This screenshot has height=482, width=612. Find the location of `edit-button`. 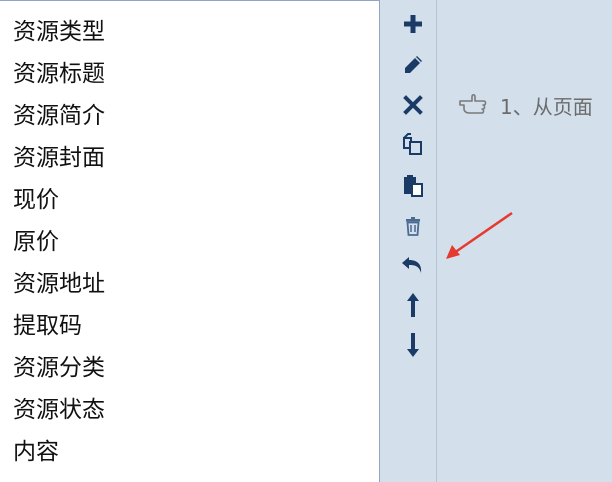

edit-button is located at coordinates (413, 65).